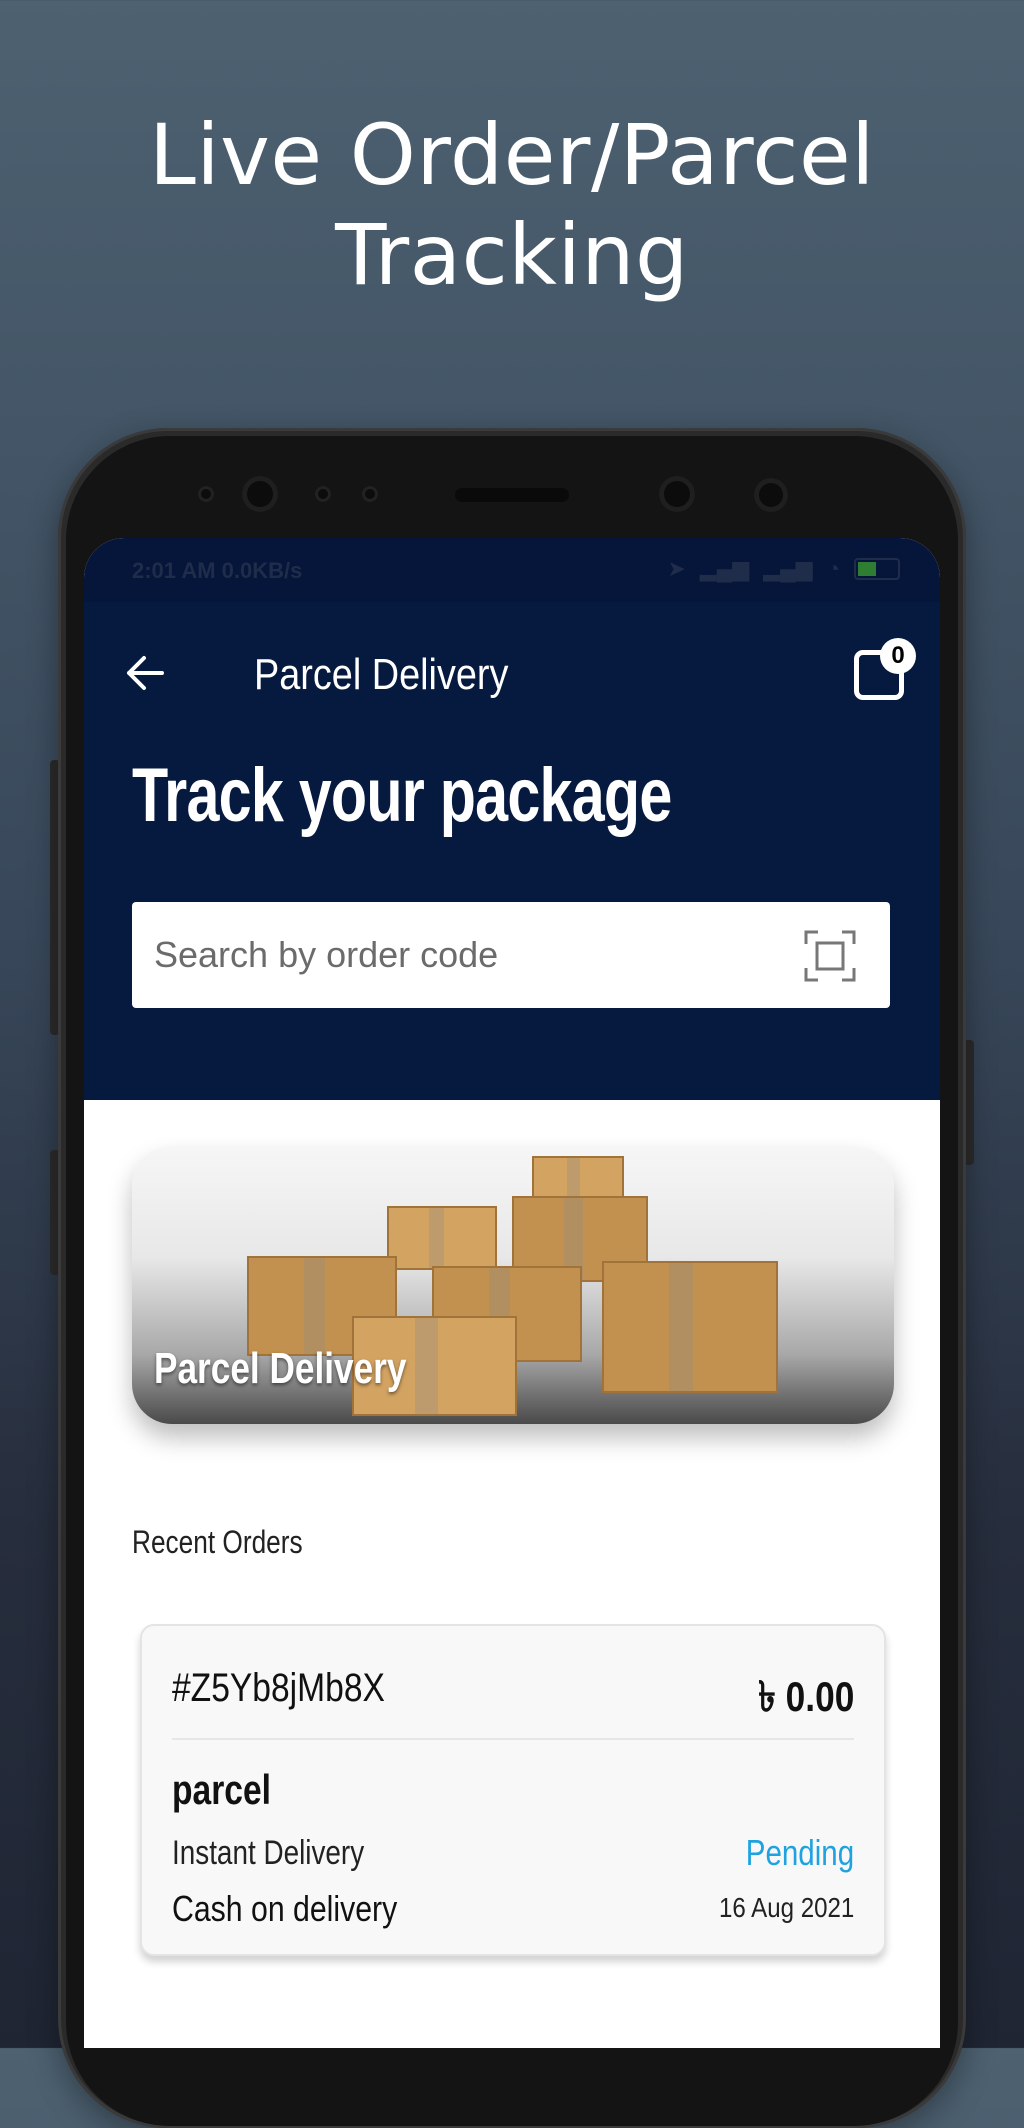 This screenshot has width=1024, height=2128. I want to click on order-price: ৳ 0.00, so click(805, 1696).